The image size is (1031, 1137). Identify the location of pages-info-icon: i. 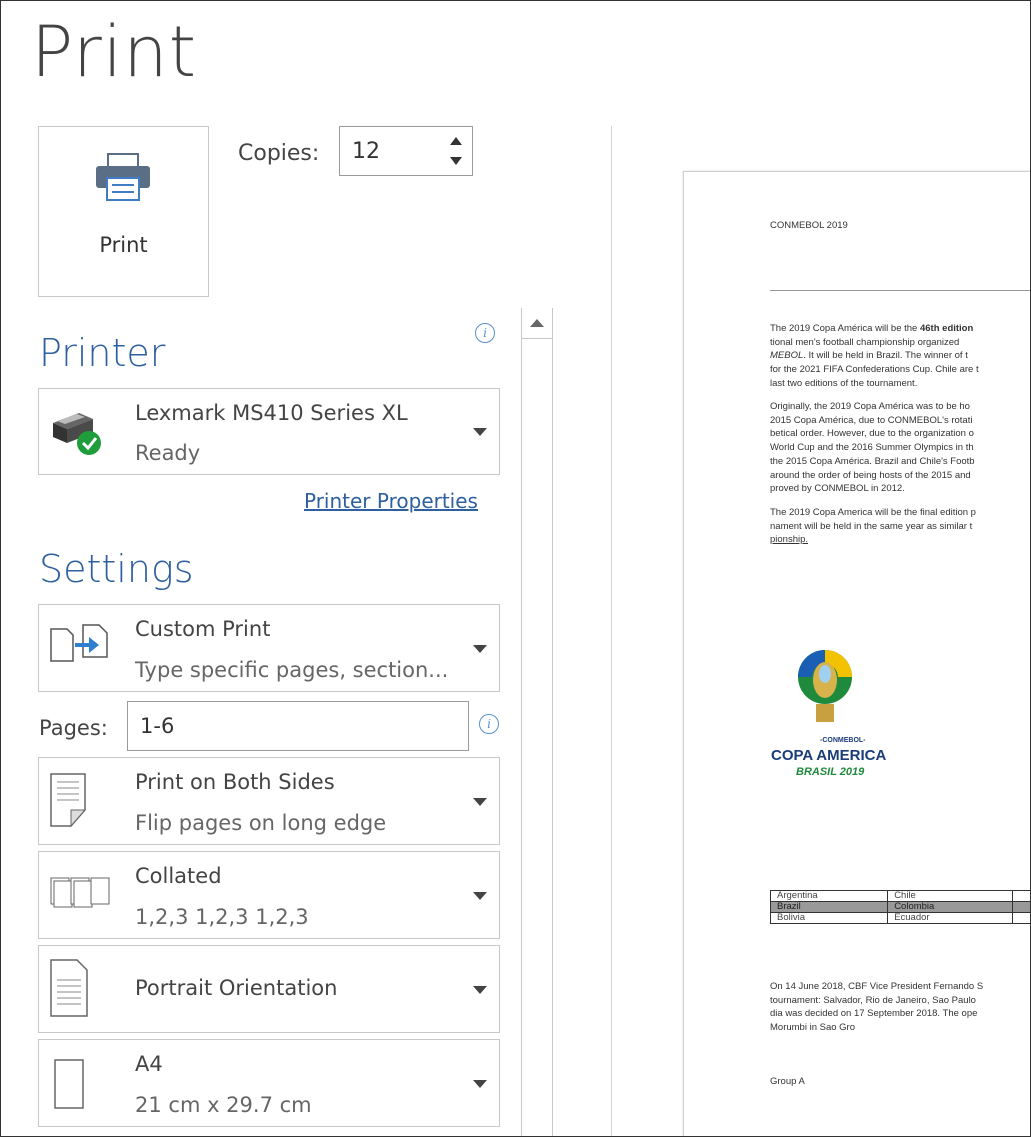
(489, 724).